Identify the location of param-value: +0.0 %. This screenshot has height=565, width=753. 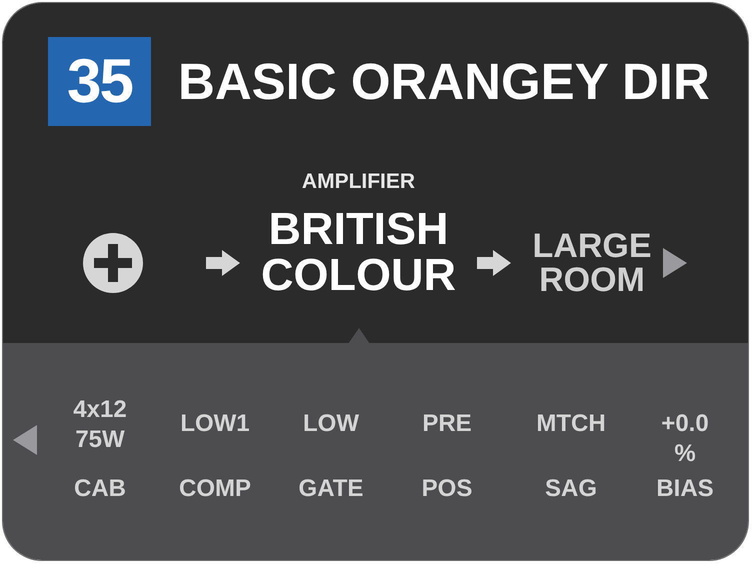
(685, 435).